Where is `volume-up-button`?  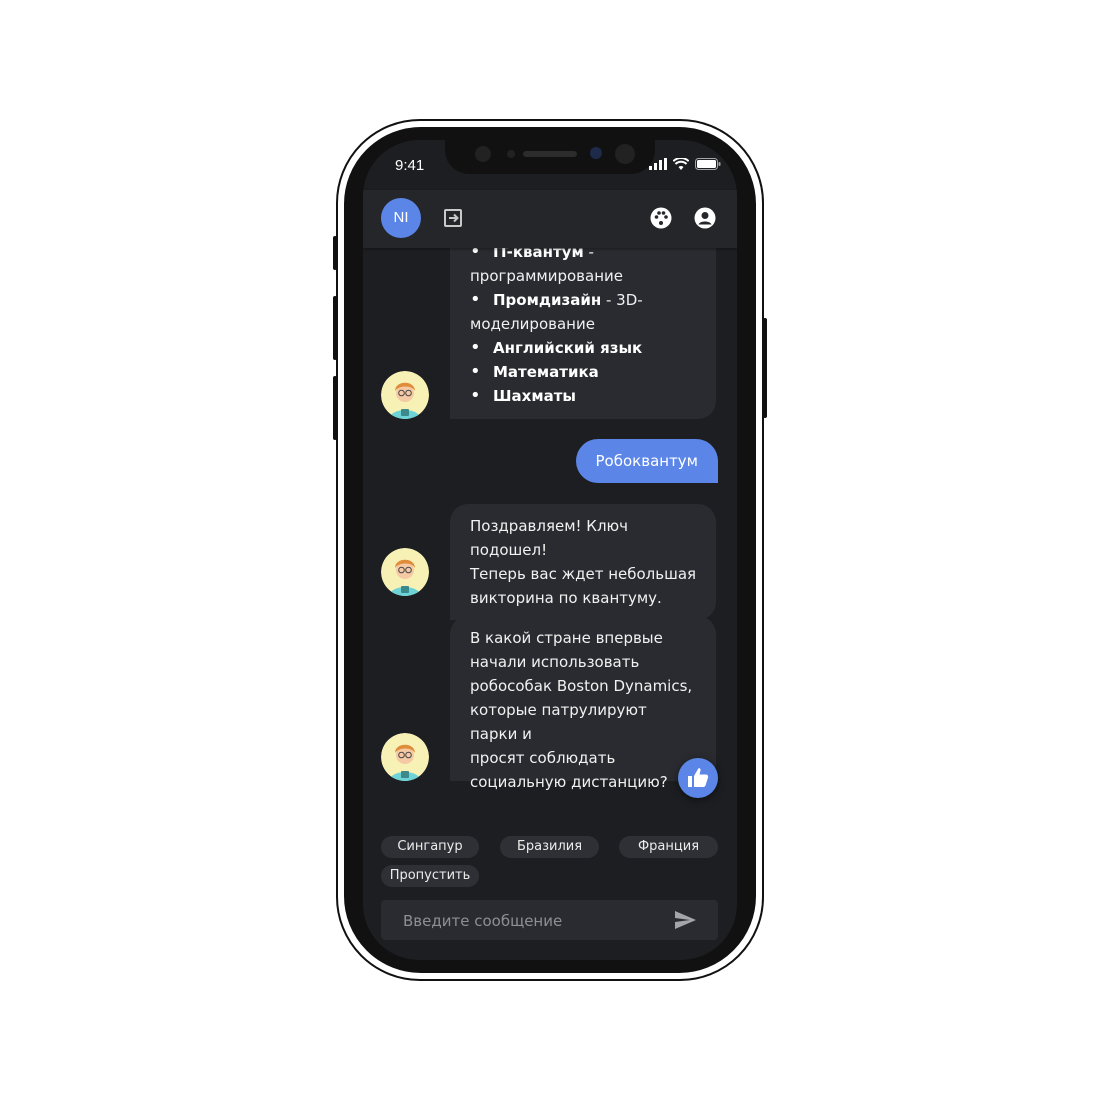 volume-up-button is located at coordinates (335, 328).